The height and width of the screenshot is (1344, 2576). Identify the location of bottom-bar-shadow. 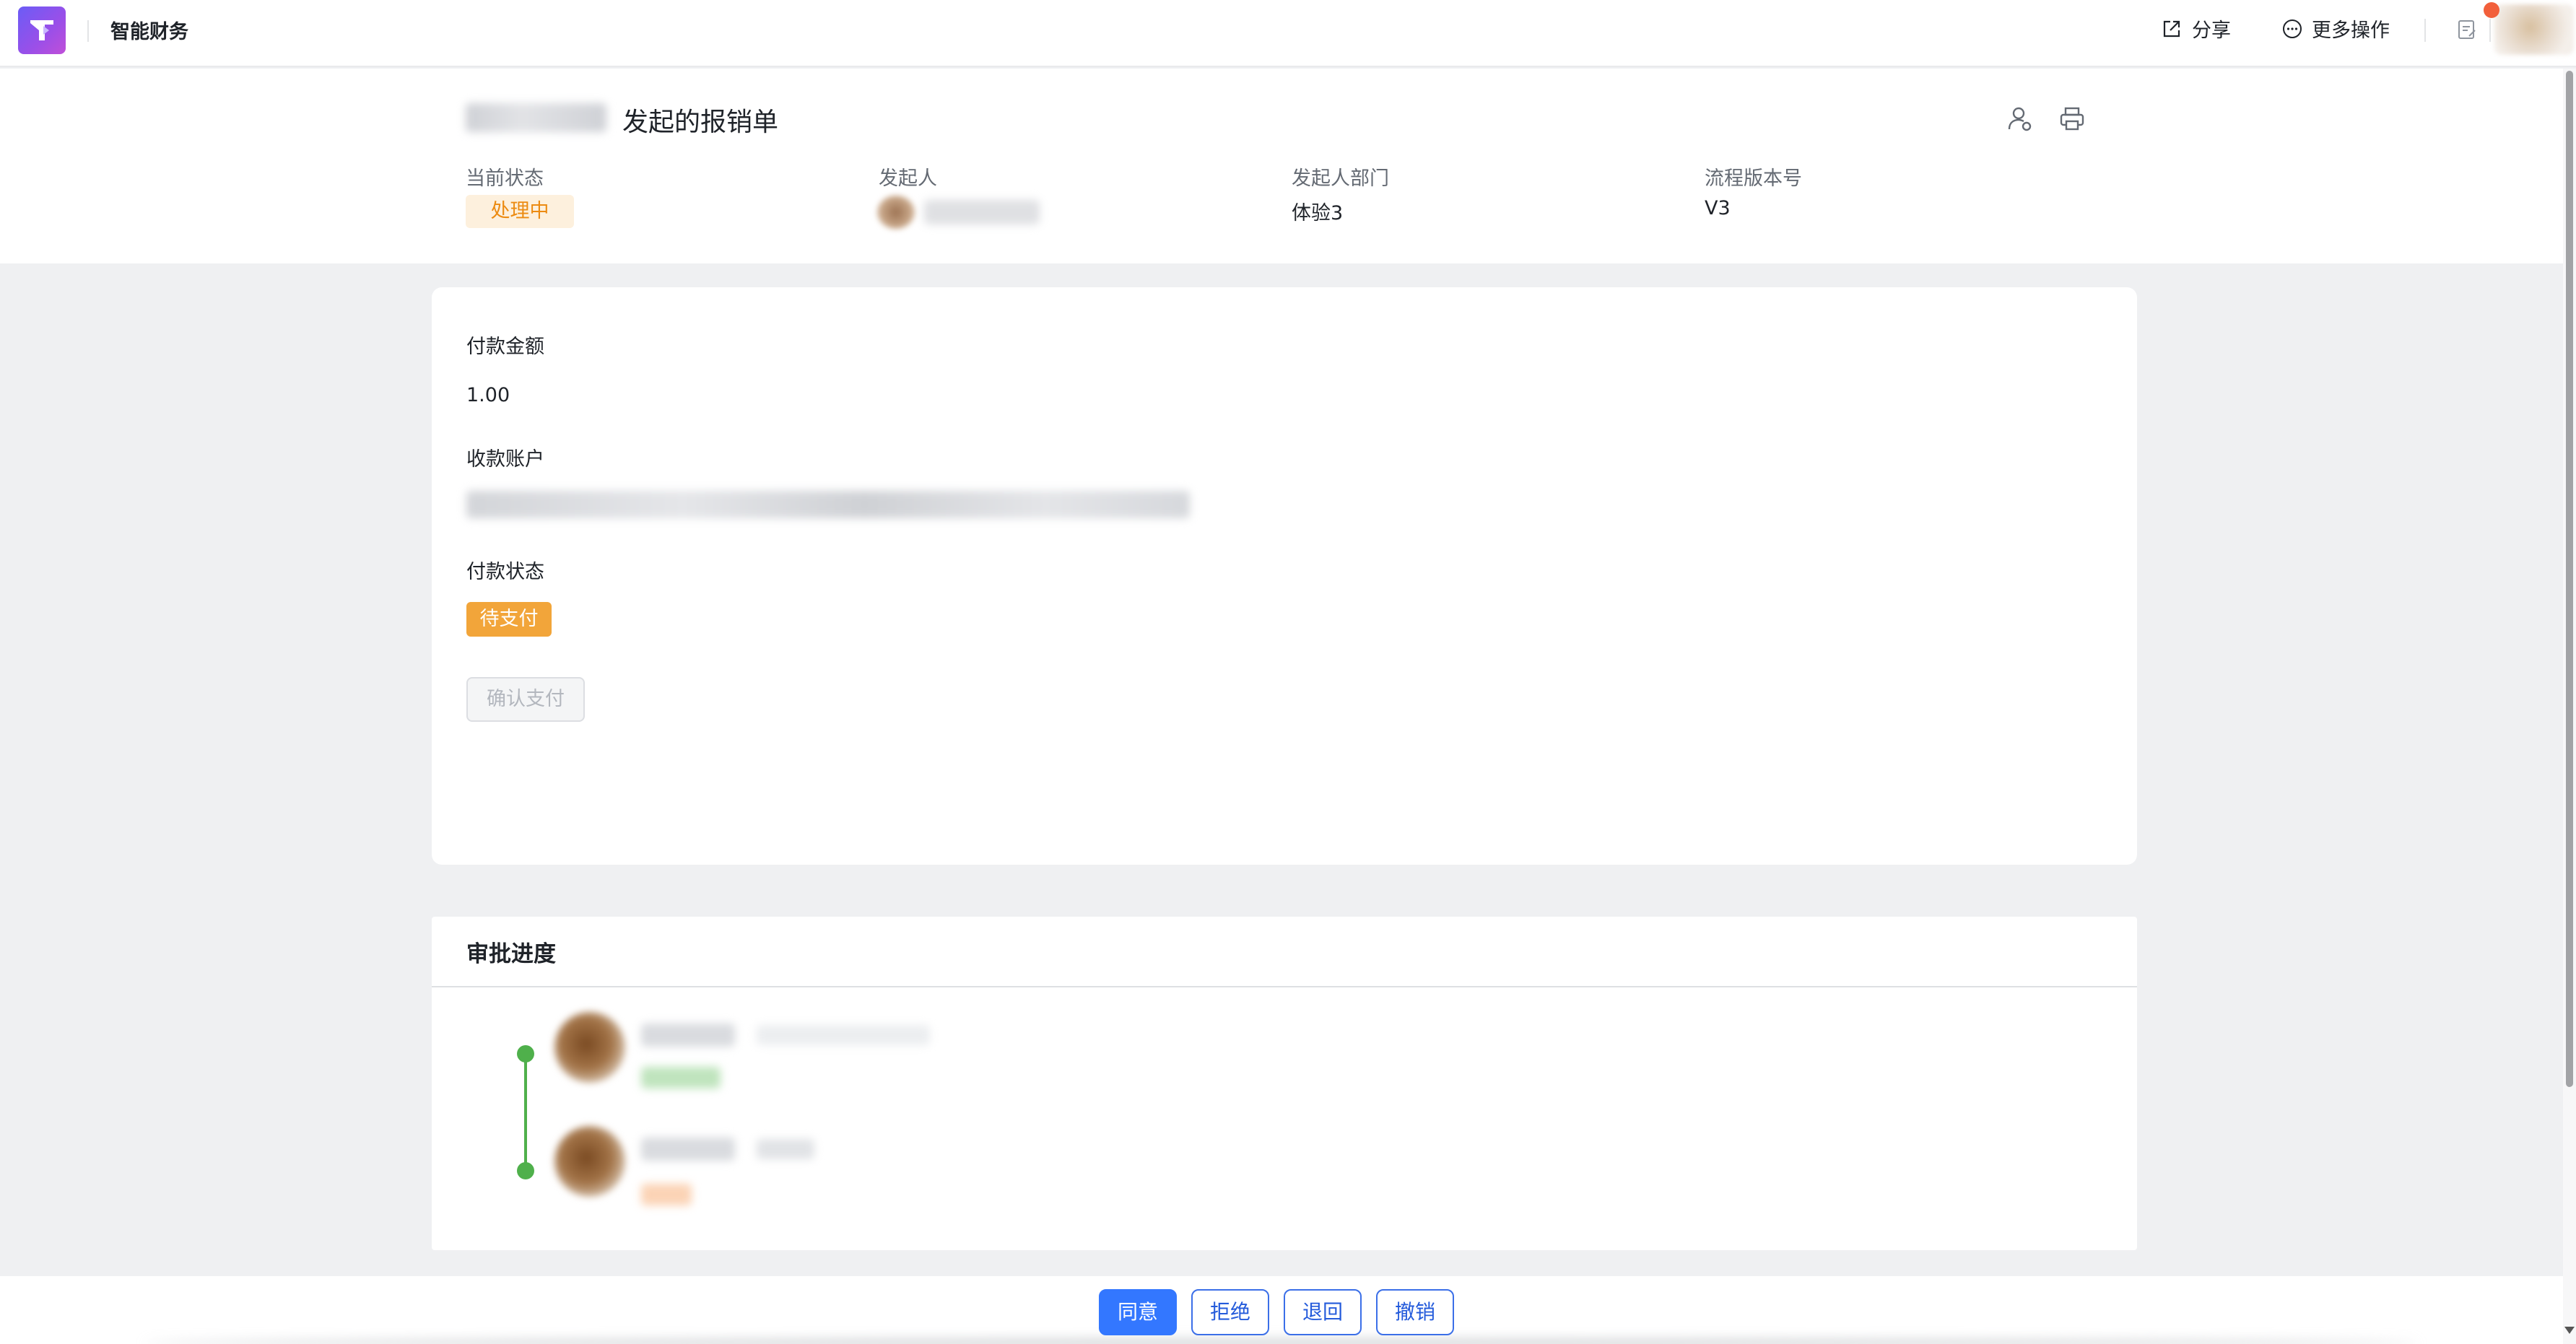
(1281, 1342).